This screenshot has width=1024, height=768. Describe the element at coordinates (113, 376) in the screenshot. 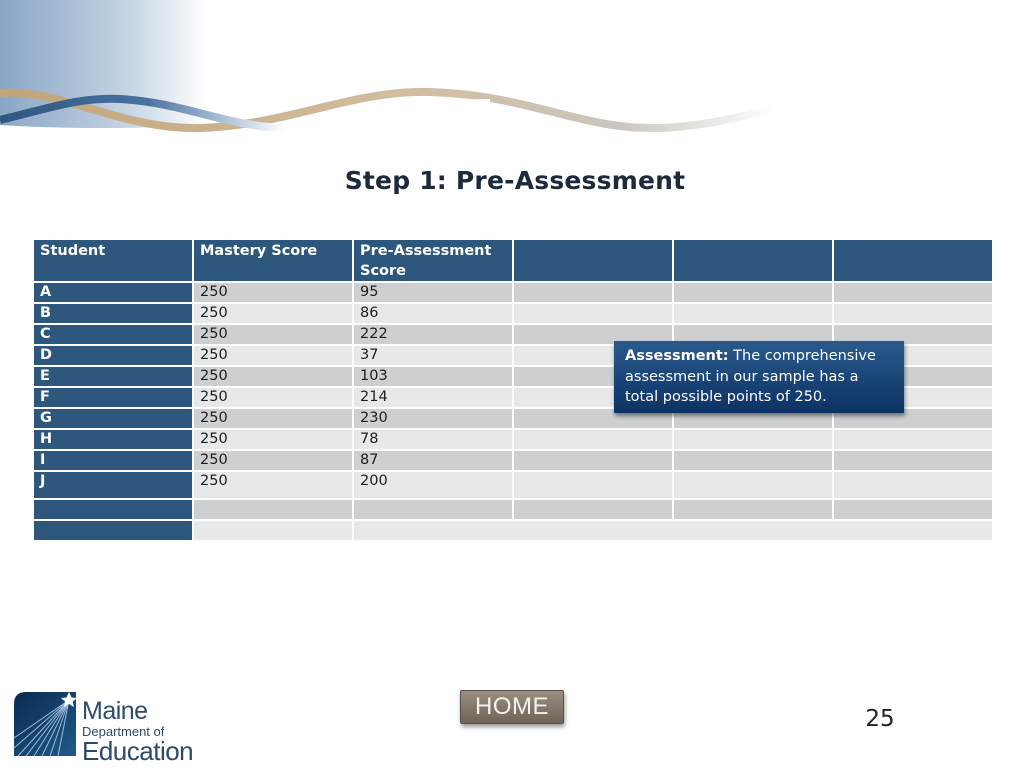

I see `student-cell: E` at that location.